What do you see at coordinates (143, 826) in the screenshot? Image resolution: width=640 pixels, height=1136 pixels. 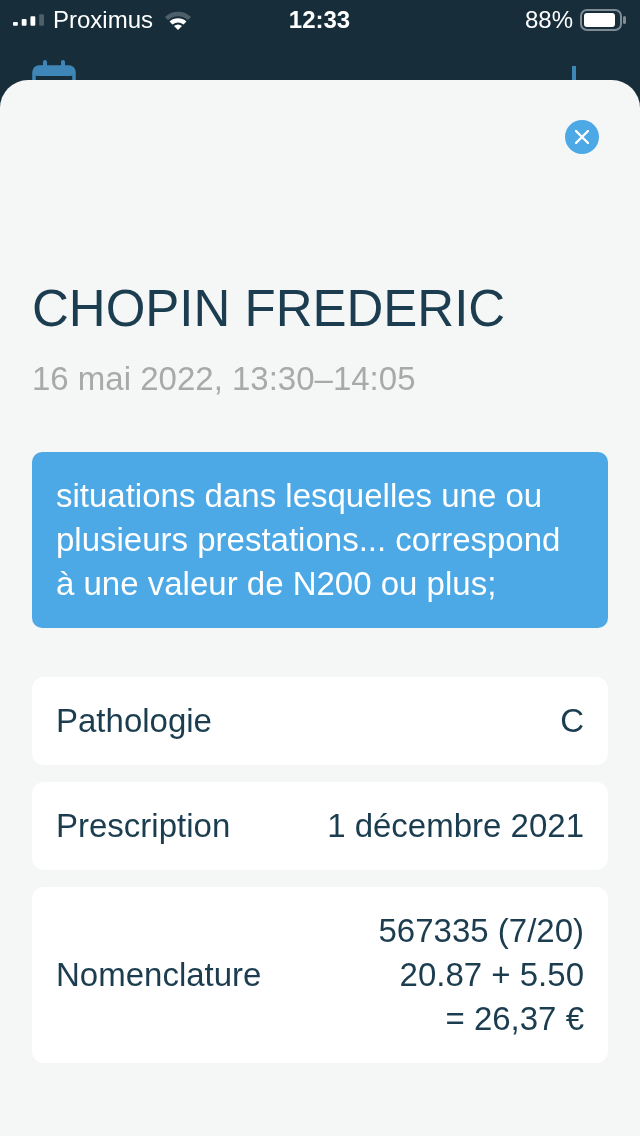 I see `detail-label: Prescription` at bounding box center [143, 826].